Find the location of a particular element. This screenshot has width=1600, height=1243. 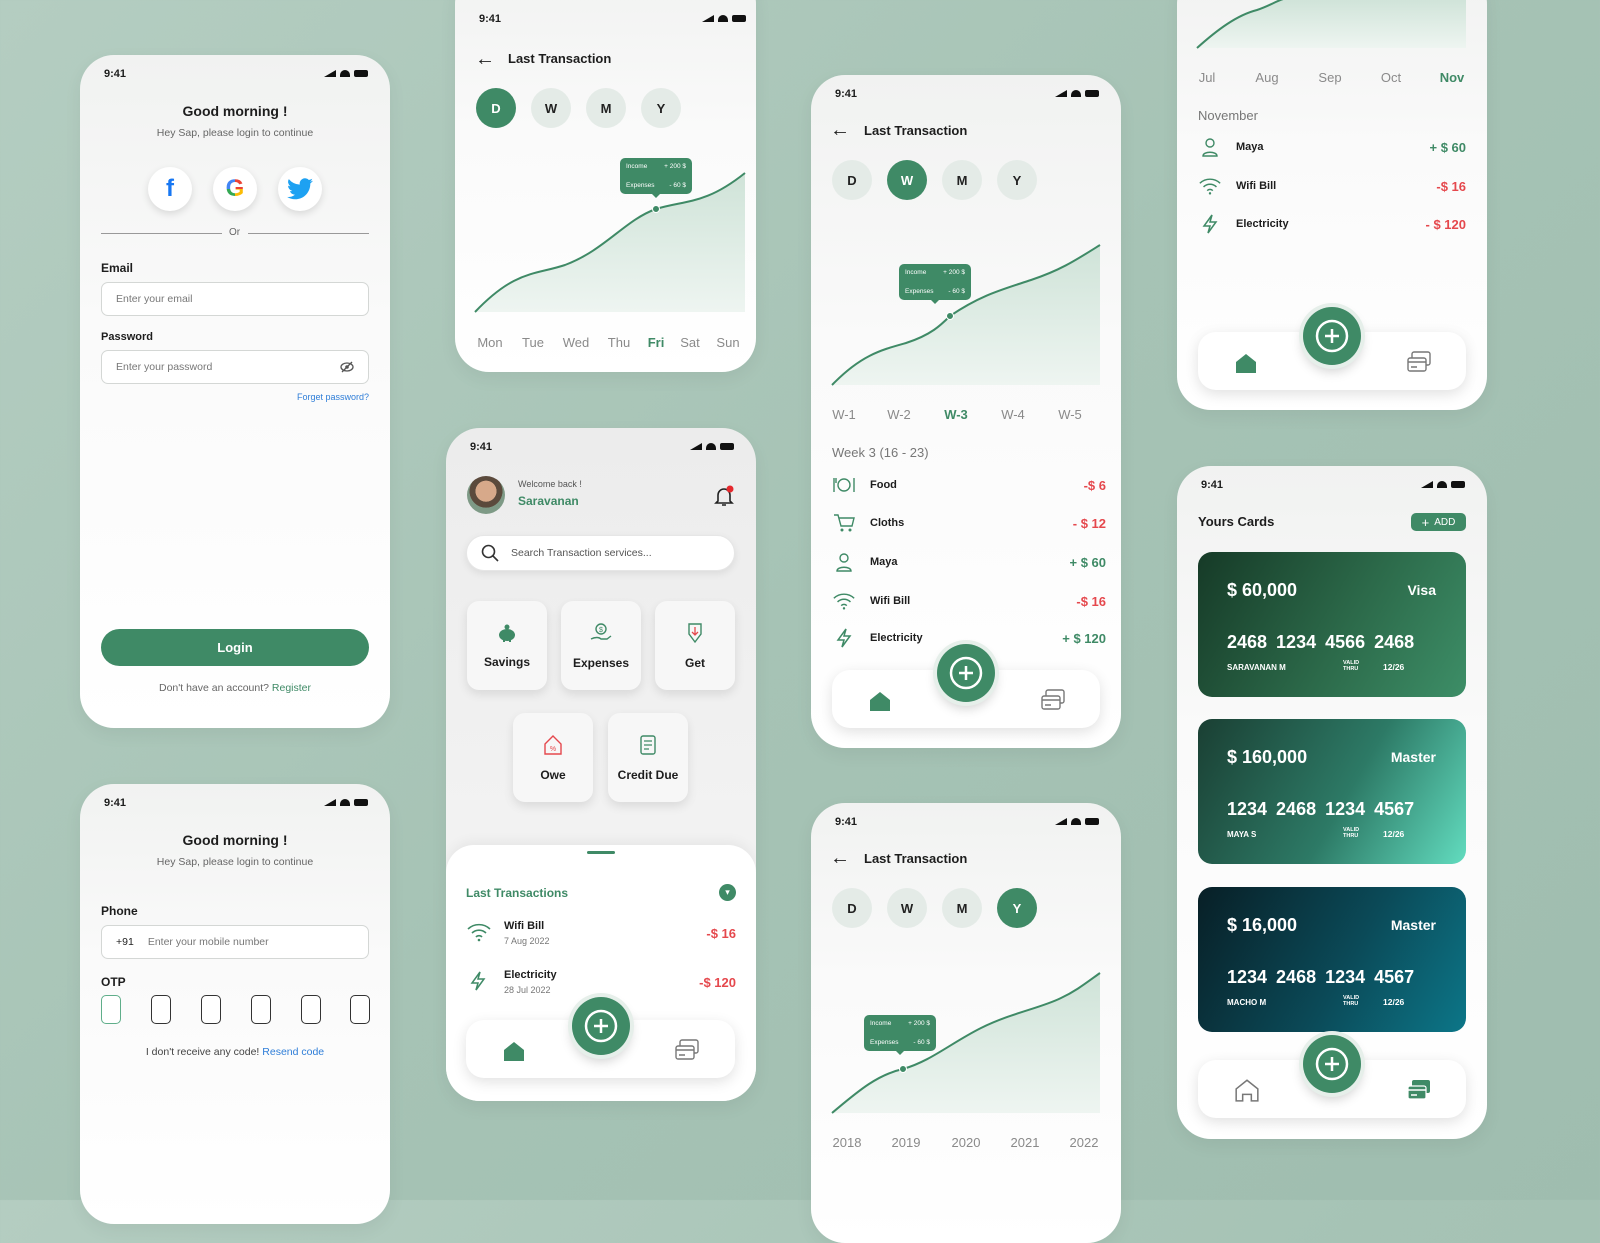

x-label-active: W-3 is located at coordinates (956, 414).